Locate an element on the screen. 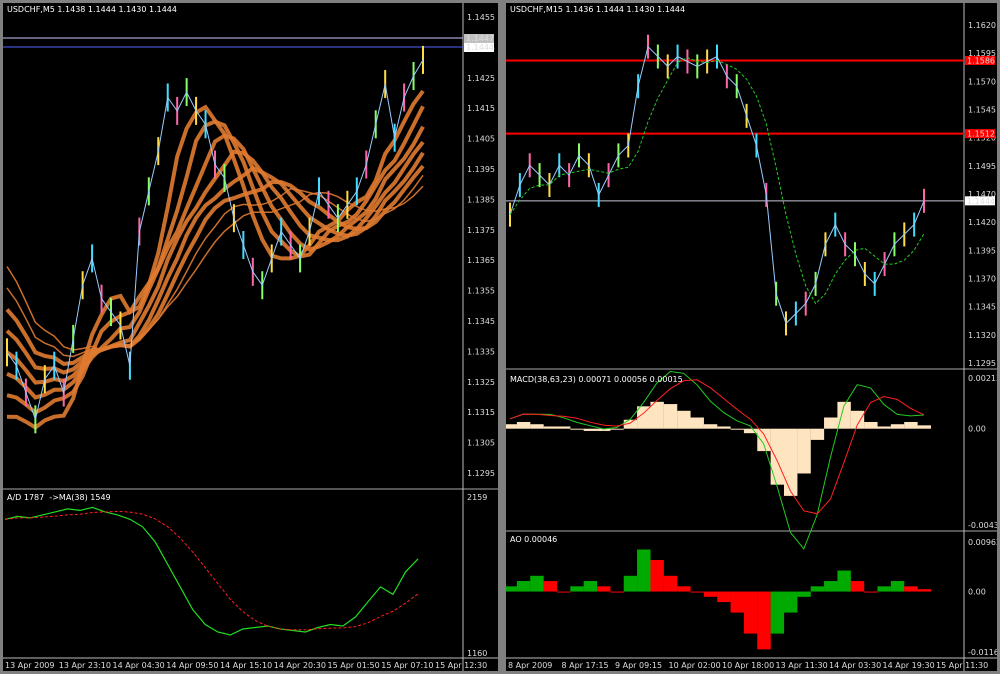 This screenshot has height=674, width=1000. right-price-badge-label: 1.1512 is located at coordinates (981, 134).